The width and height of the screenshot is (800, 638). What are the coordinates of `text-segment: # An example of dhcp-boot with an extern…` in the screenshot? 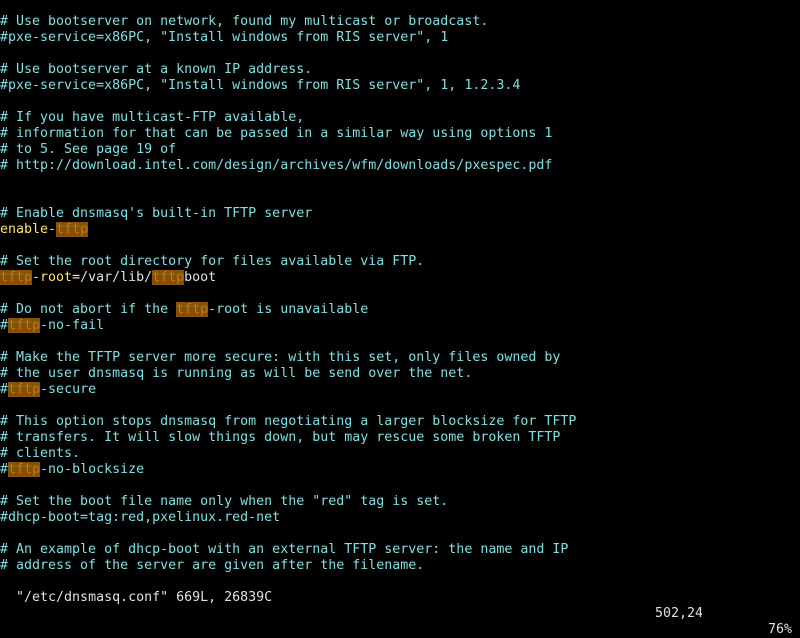 It's located at (284, 549).